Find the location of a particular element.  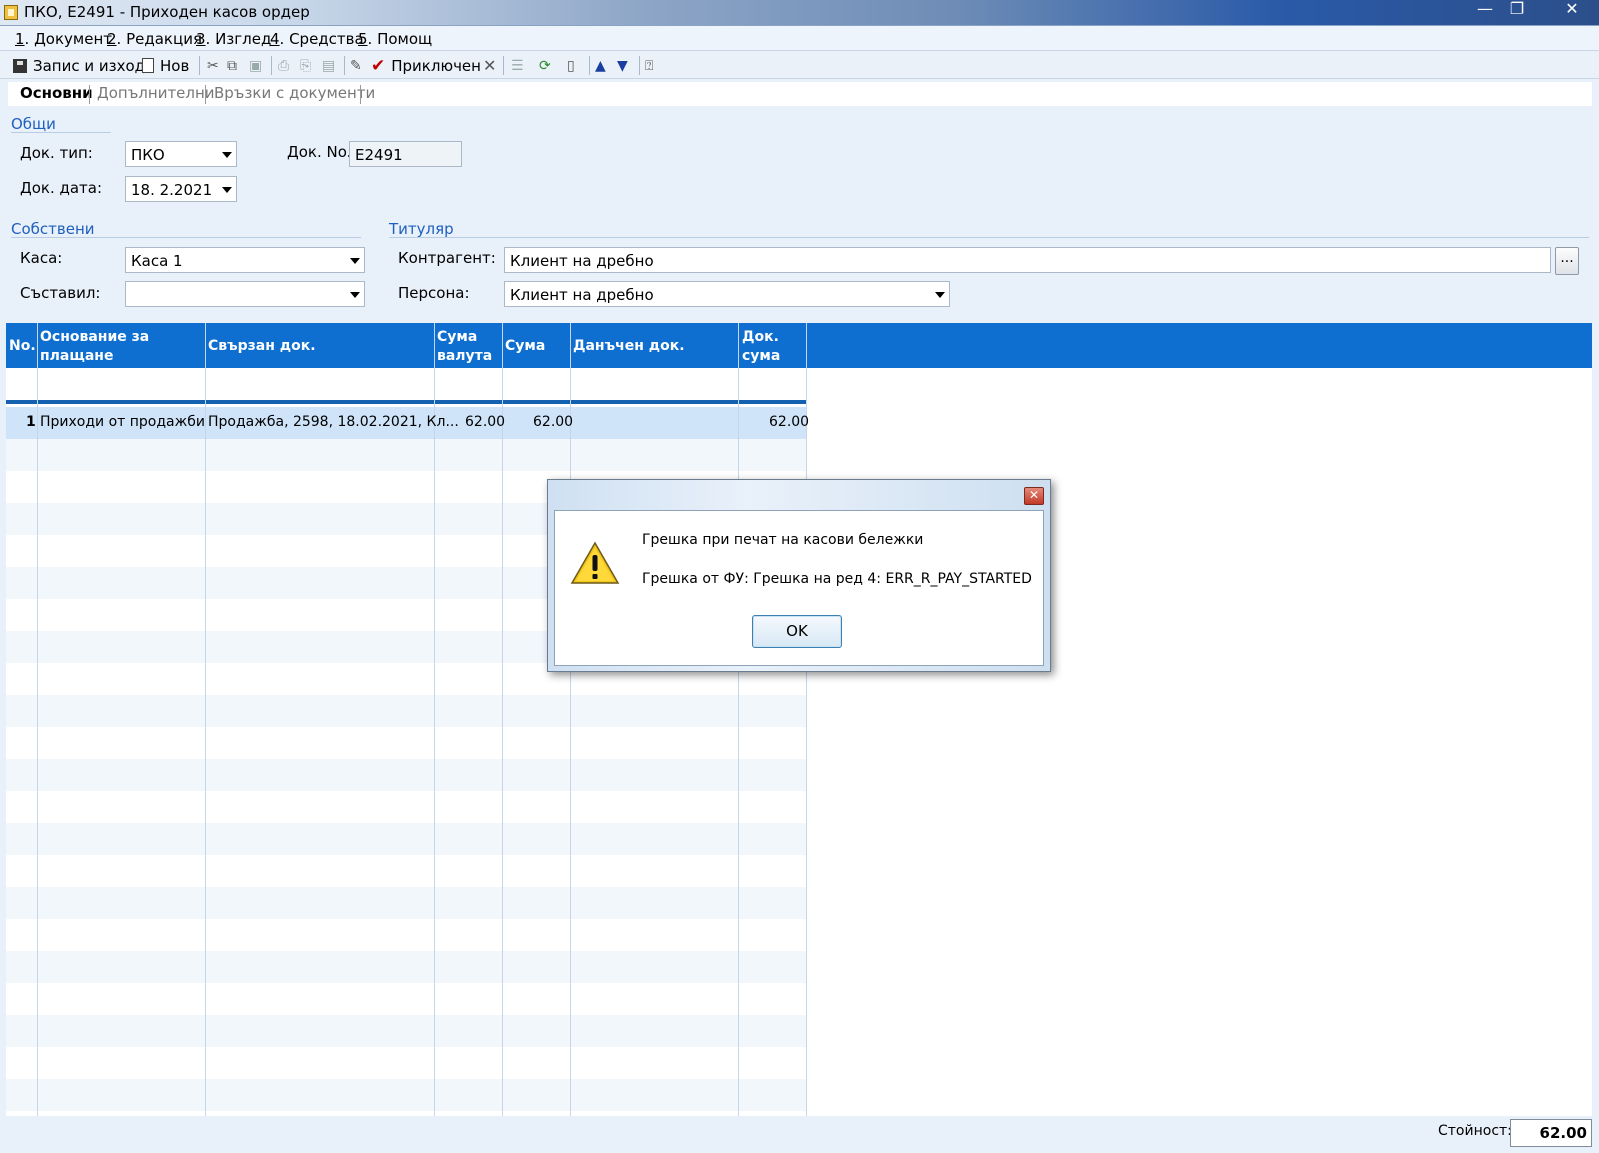

column-header-reason: Основание за плащане is located at coordinates (94, 347).